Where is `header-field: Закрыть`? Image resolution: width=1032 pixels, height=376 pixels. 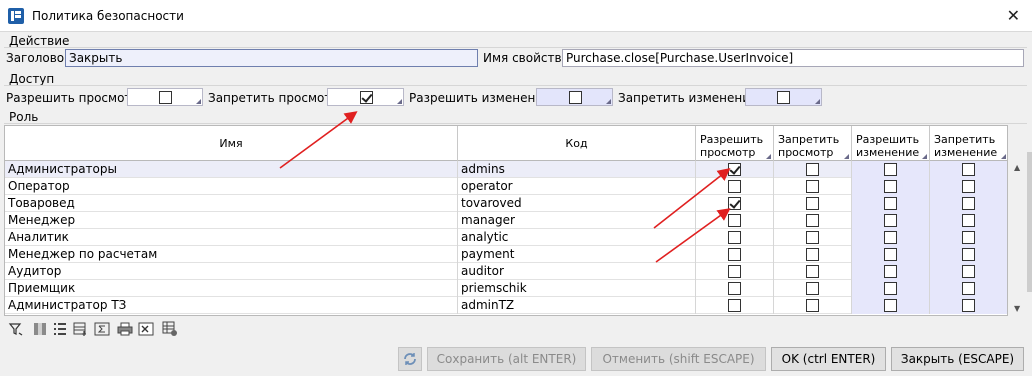 header-field: Закрыть is located at coordinates (271, 58).